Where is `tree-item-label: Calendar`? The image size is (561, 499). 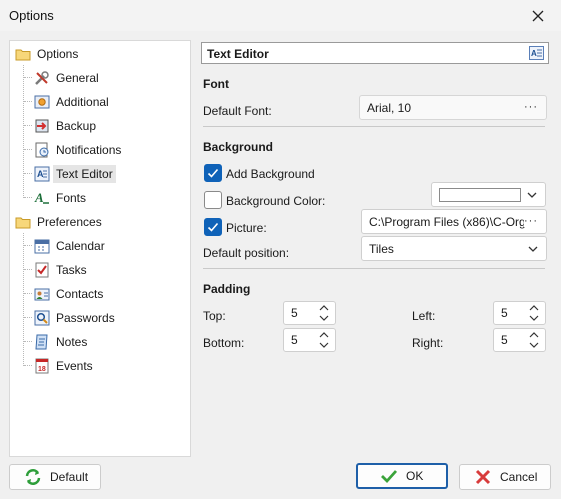
tree-item-label: Calendar is located at coordinates (80, 246).